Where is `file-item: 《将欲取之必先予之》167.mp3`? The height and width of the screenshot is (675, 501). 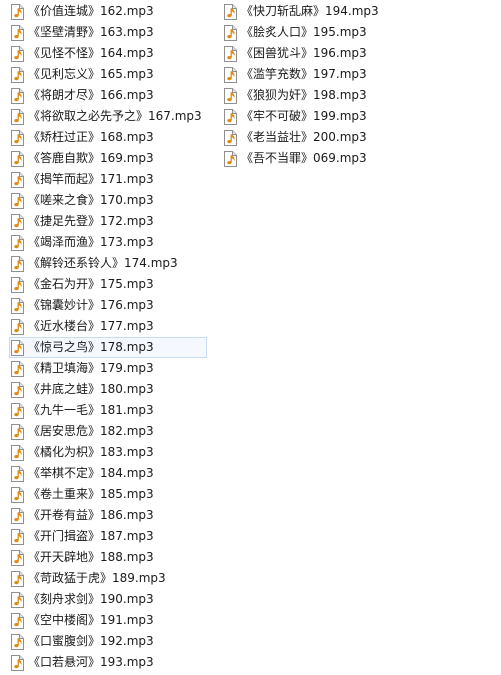
file-item: 《将欲取之必先予之》167.mp3 is located at coordinates (108, 116).